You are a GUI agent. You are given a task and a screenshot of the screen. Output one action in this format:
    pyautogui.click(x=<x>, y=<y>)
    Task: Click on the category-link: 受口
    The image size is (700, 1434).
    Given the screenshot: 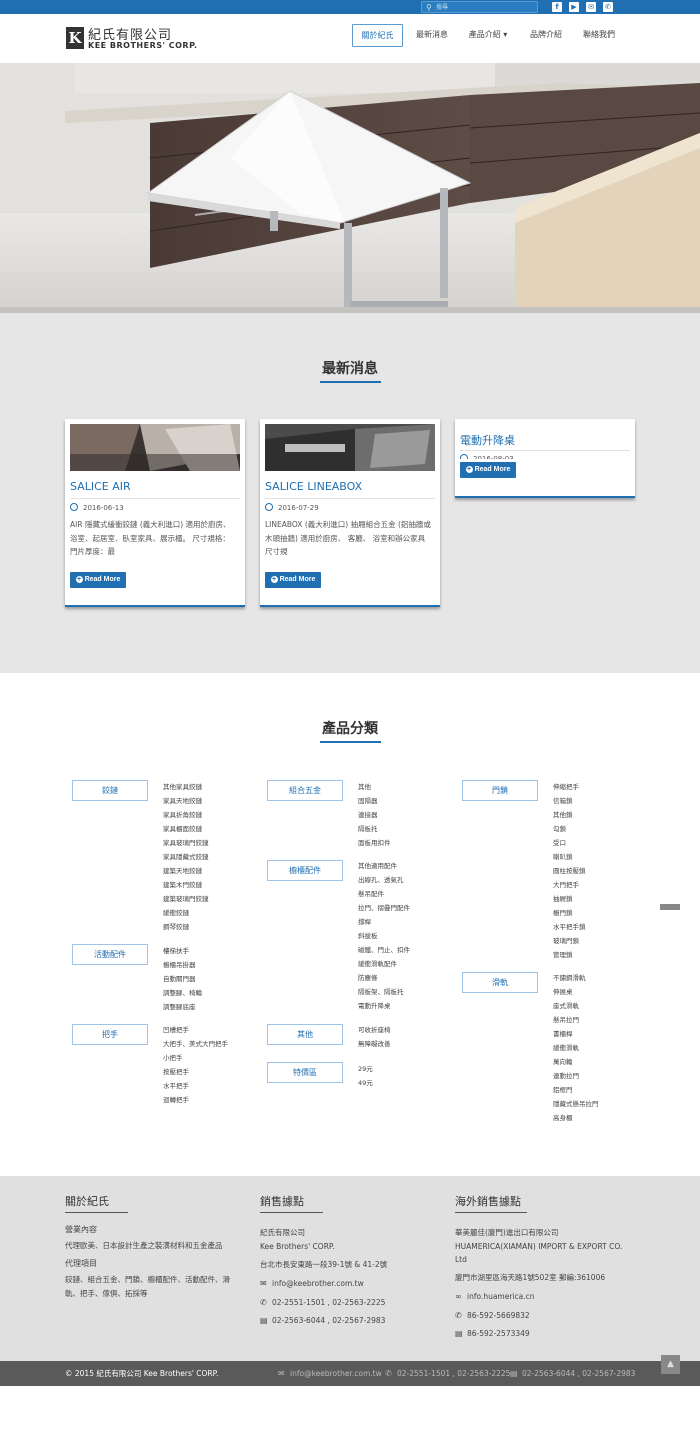 What is the action you would take?
    pyautogui.click(x=569, y=843)
    